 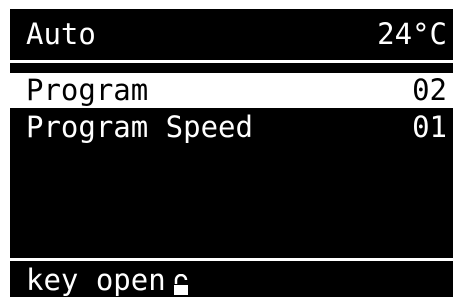 I want to click on menu-item-value: 01, so click(x=429, y=127).